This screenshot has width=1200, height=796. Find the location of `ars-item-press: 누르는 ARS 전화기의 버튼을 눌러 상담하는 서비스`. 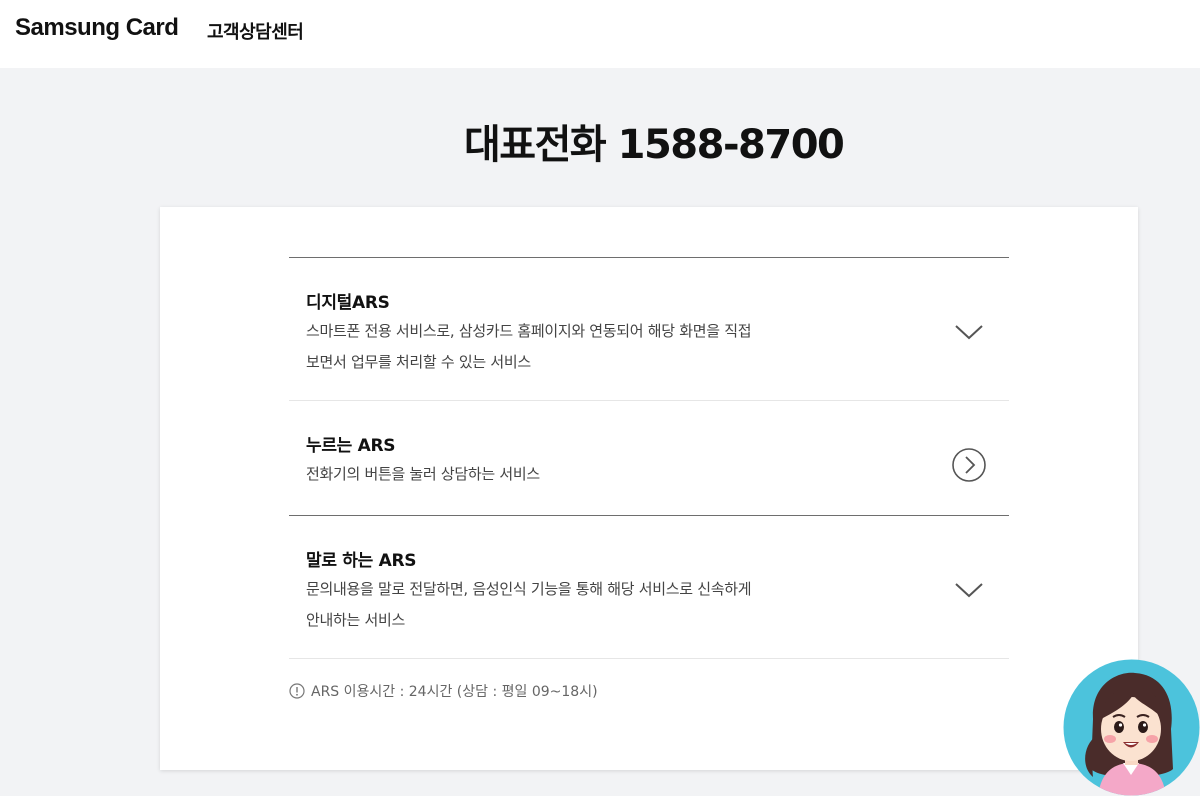

ars-item-press: 누르는 ARS 전화기의 버튼을 눌러 상담하는 서비스 is located at coordinates (649, 458).